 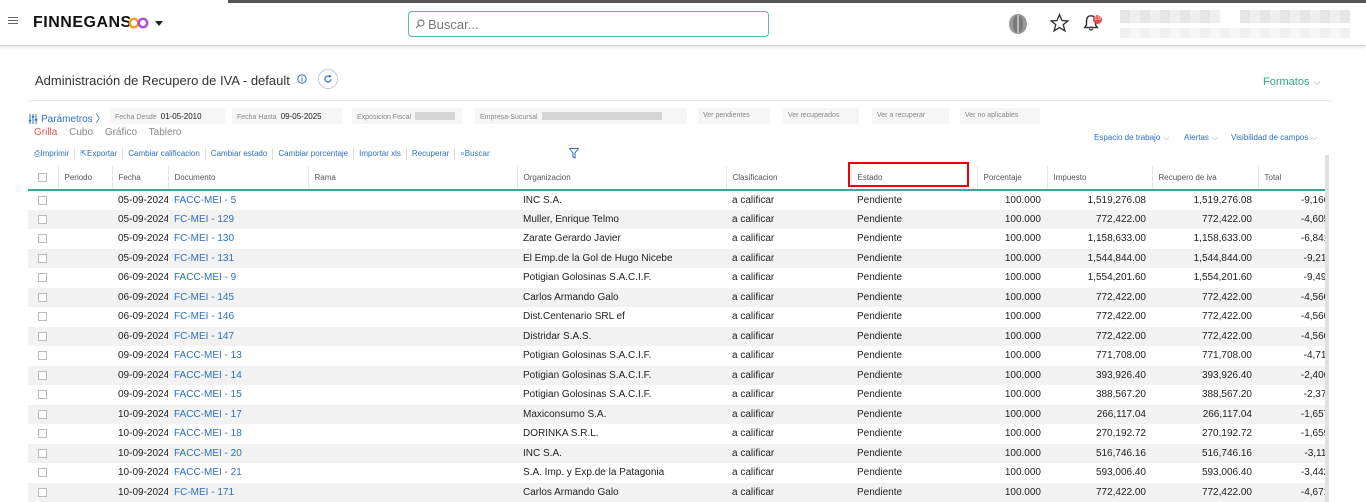 What do you see at coordinates (238, 317) in the screenshot?
I see `documento-link: FC-MEI - 146` at bounding box center [238, 317].